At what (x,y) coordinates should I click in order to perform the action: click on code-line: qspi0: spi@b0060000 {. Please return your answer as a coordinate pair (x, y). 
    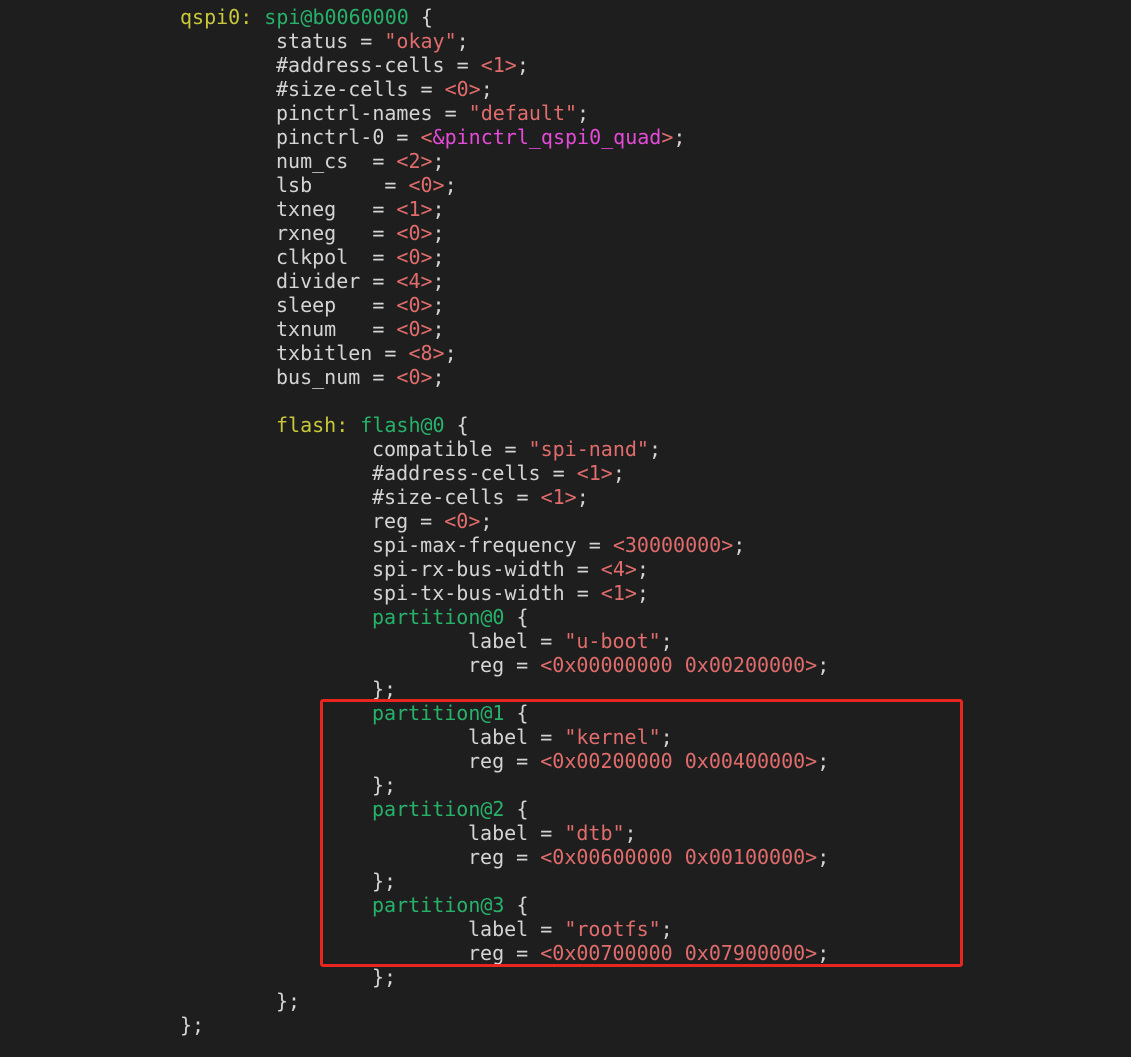
    Looking at the image, I should click on (414, 17).